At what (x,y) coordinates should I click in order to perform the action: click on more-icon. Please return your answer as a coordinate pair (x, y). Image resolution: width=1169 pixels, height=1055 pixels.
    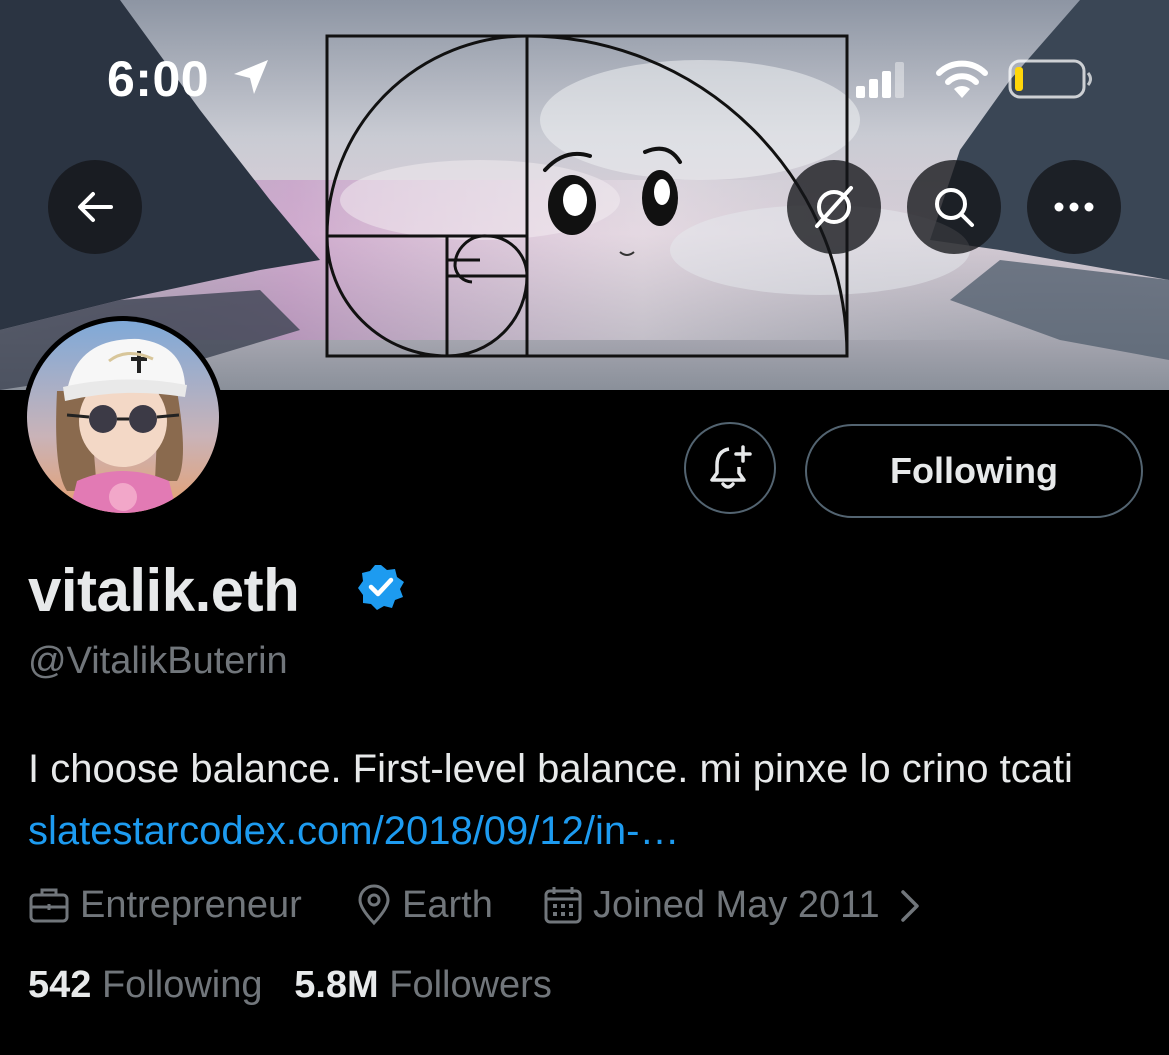
    Looking at the image, I should click on (1074, 207).